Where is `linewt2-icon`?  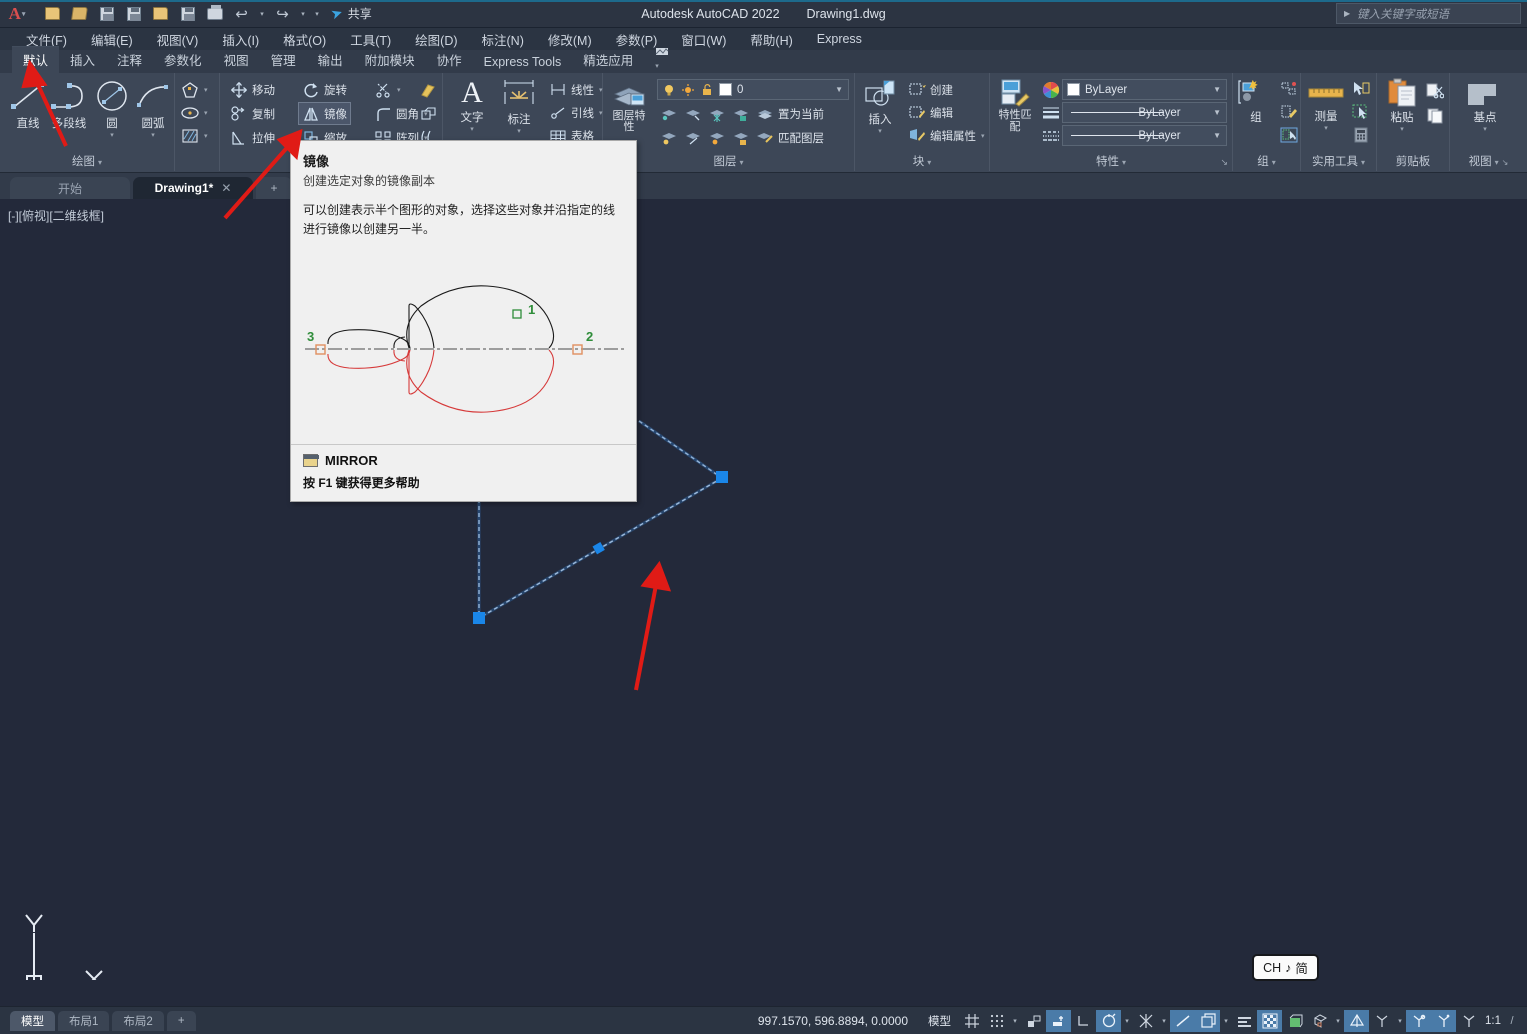
linewt2-icon is located at coordinates (1269, 1020).